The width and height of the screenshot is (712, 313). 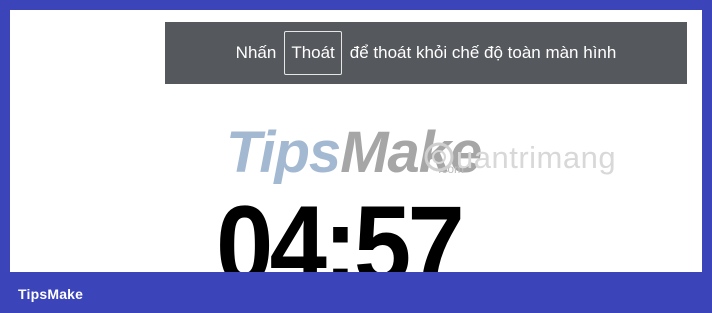 What do you see at coordinates (536, 157) in the screenshot?
I see `watermark-quantrimang-text: uantrimang` at bounding box center [536, 157].